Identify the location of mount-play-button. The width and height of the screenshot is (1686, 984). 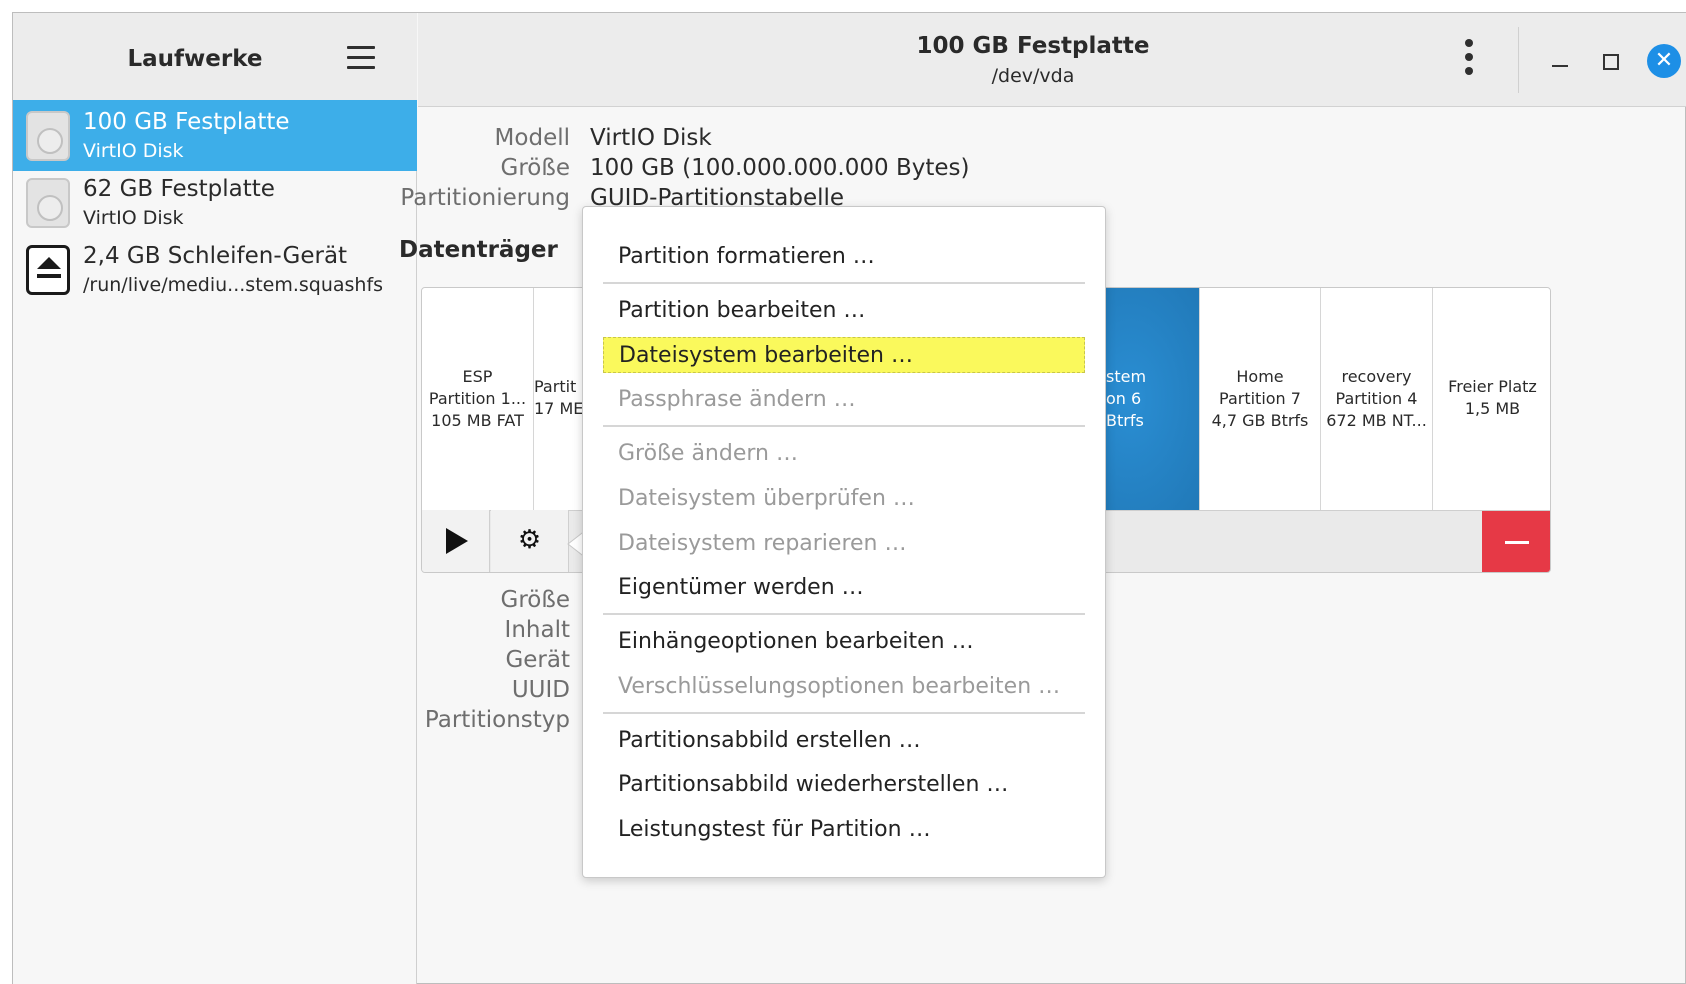
(456, 541).